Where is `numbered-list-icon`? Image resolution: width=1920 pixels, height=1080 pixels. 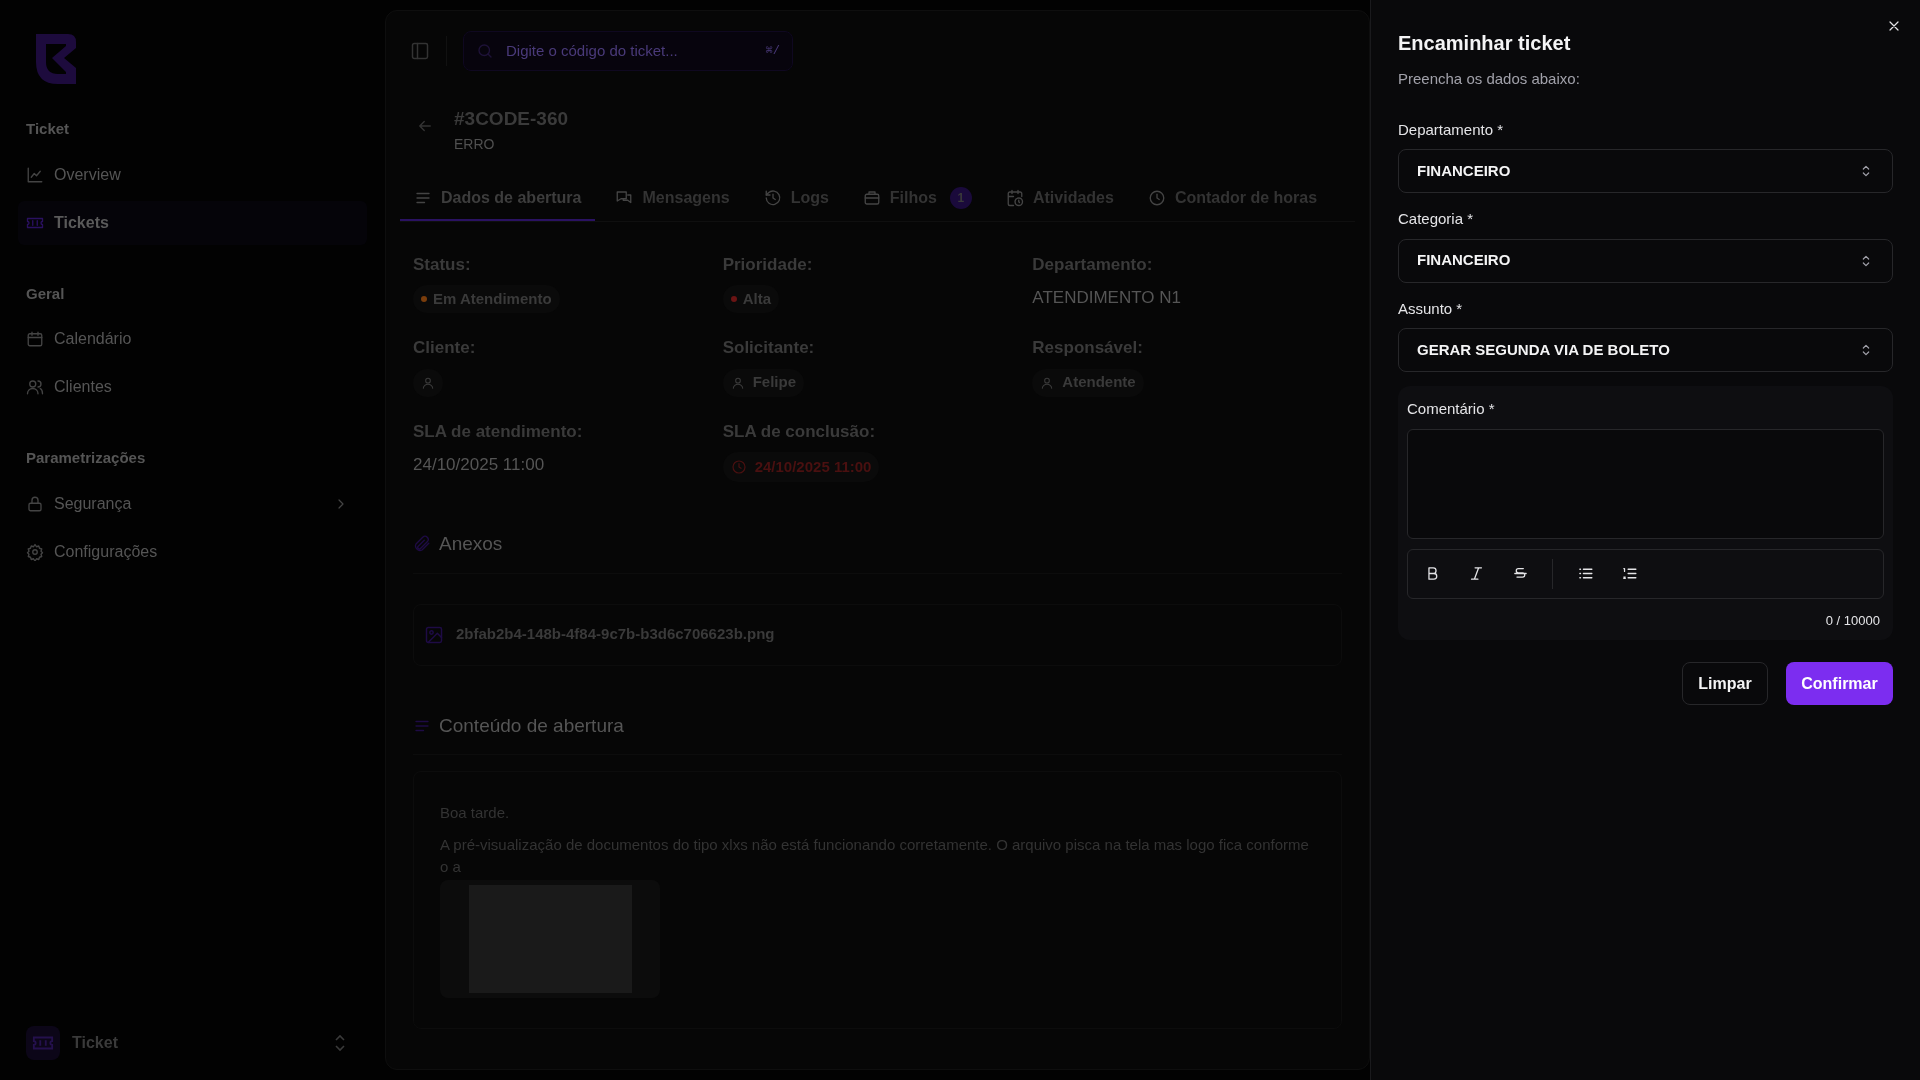
numbered-list-icon is located at coordinates (1629, 573).